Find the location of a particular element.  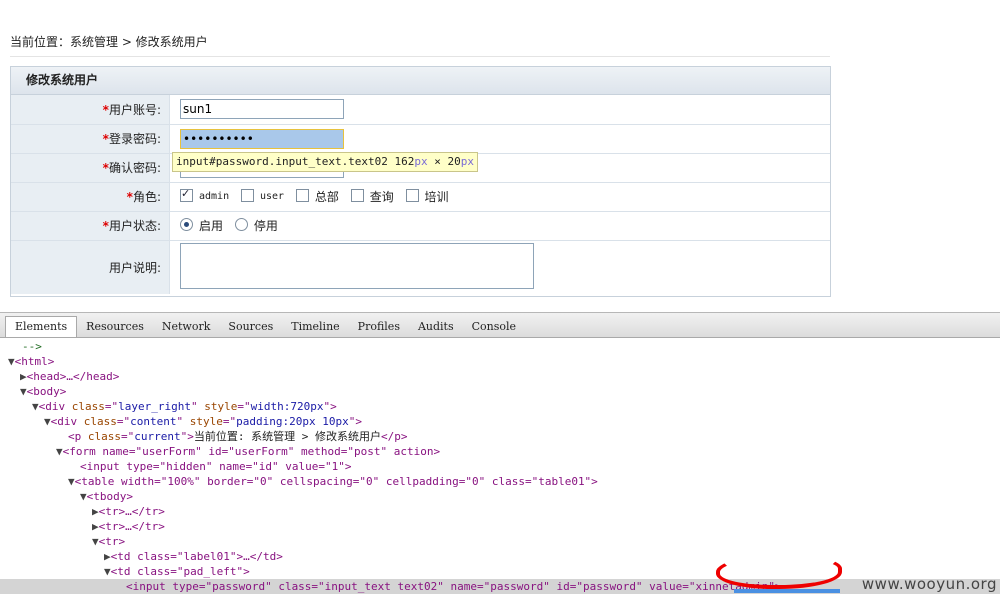

status-disabled-radio is located at coordinates (241, 224).